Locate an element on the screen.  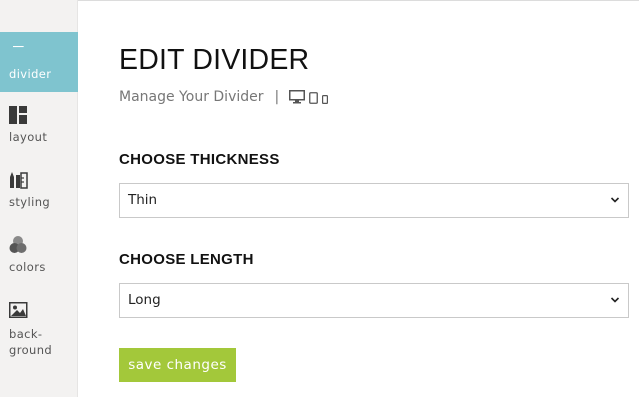
phone-icon is located at coordinates (325, 99).